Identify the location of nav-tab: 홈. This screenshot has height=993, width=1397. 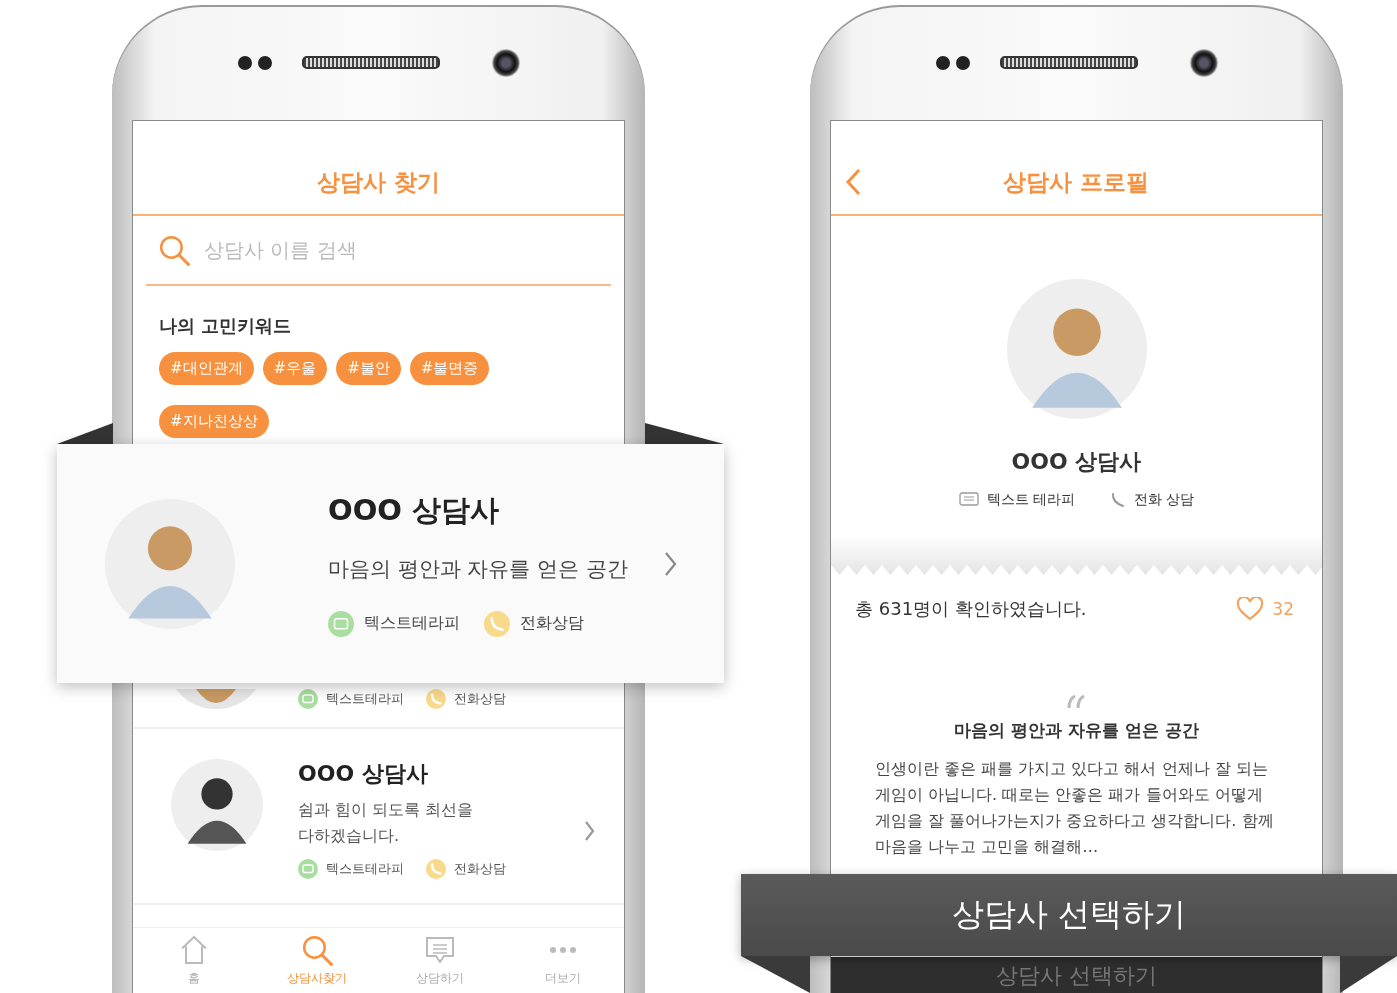
(194, 959).